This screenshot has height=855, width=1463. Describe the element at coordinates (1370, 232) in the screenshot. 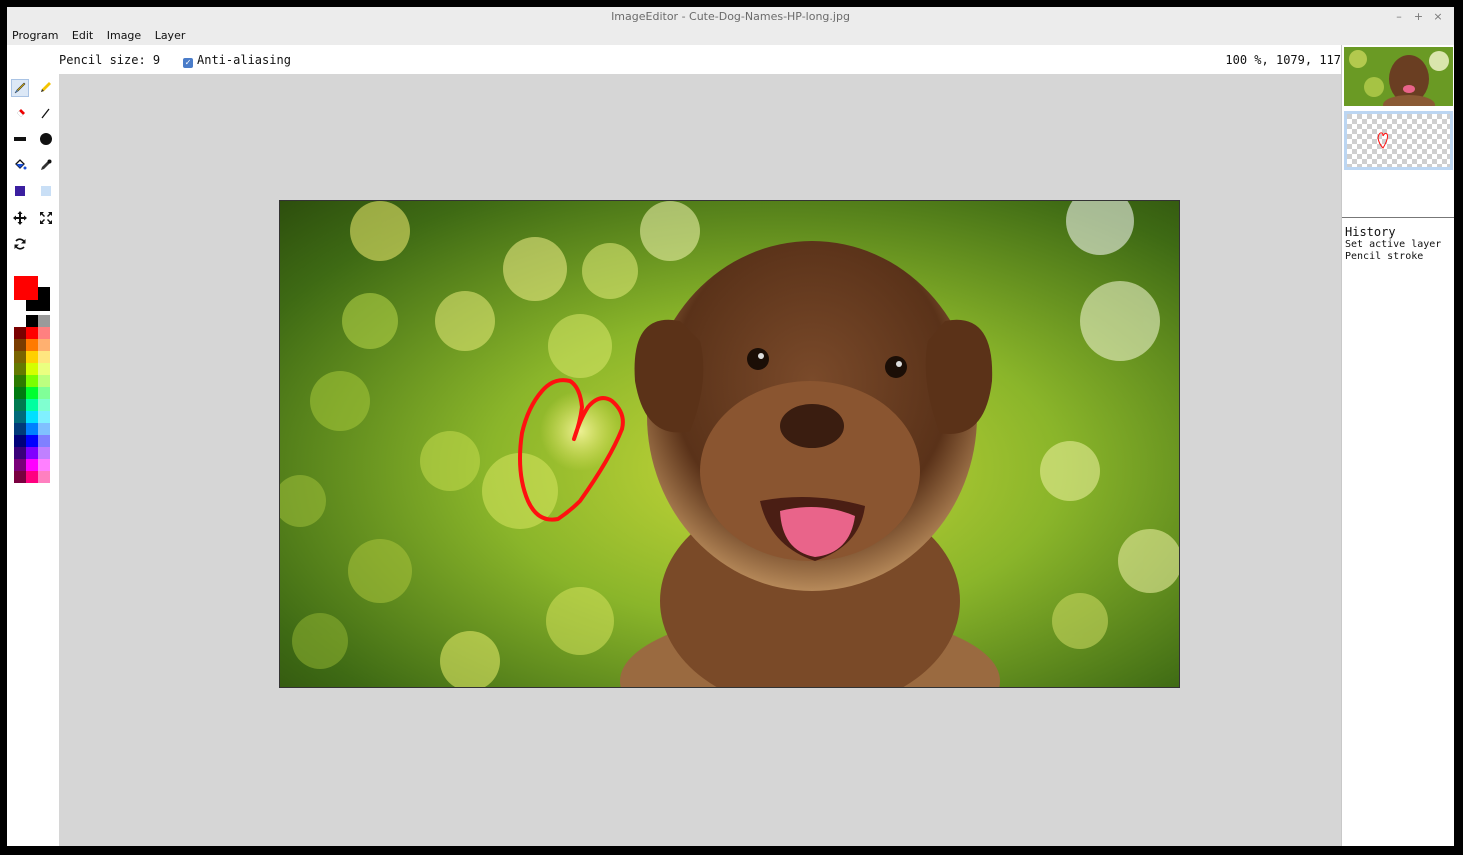

I see `history-title: History` at that location.